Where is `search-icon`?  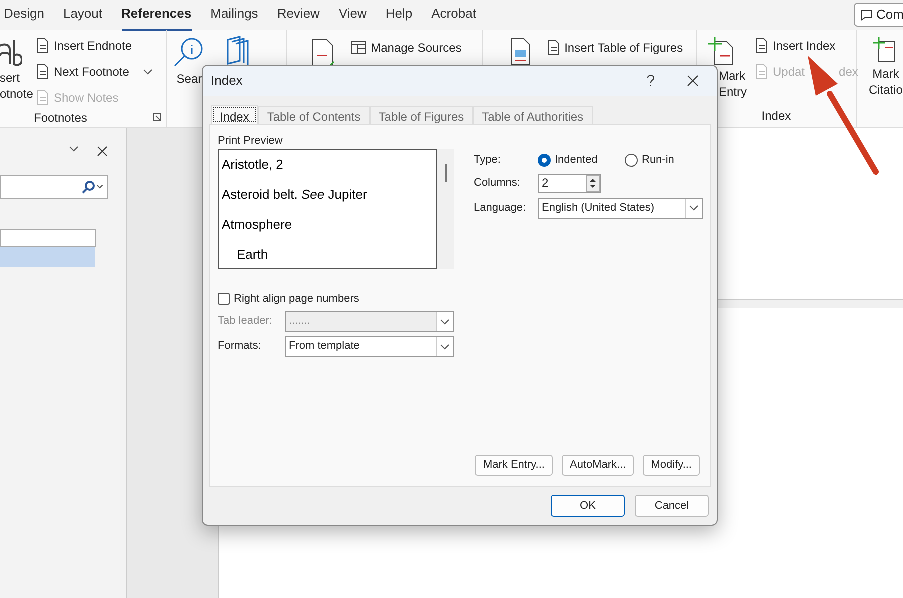
search-icon is located at coordinates (88, 187).